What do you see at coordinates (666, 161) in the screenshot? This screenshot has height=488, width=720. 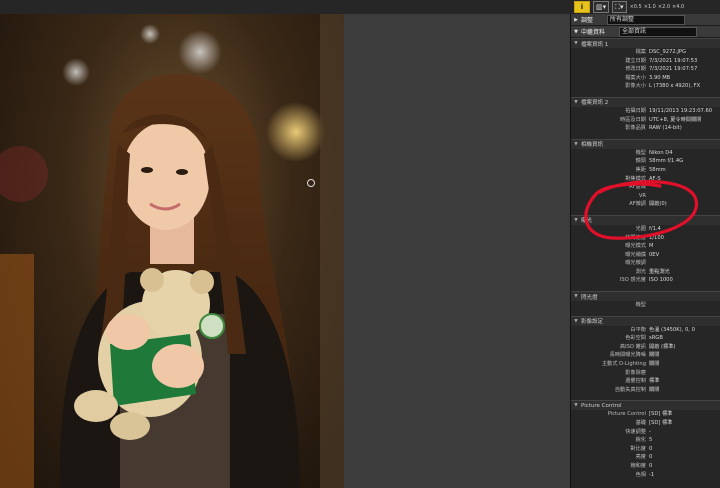 I see `metadata-value: 58mm f/1.4G` at bounding box center [666, 161].